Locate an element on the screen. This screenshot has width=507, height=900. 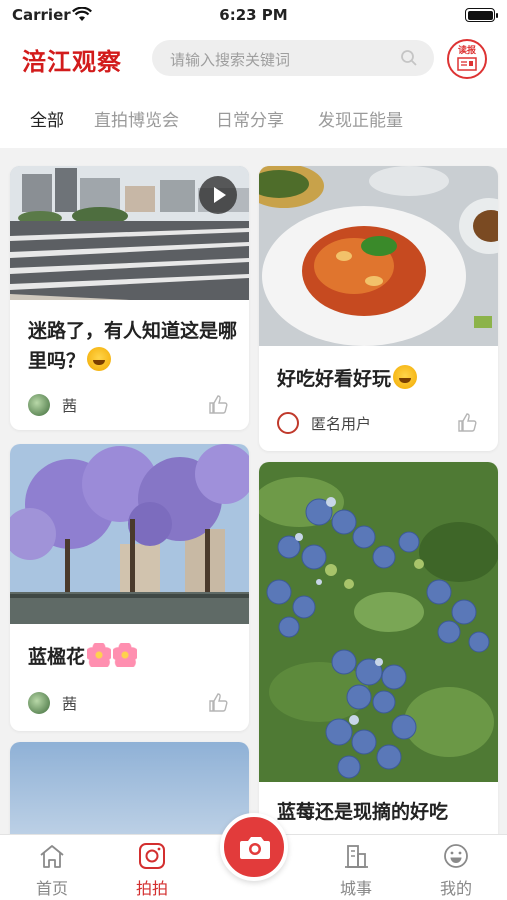
card-title: 蓝莓还是现摘的好吃 is located at coordinates (363, 812).